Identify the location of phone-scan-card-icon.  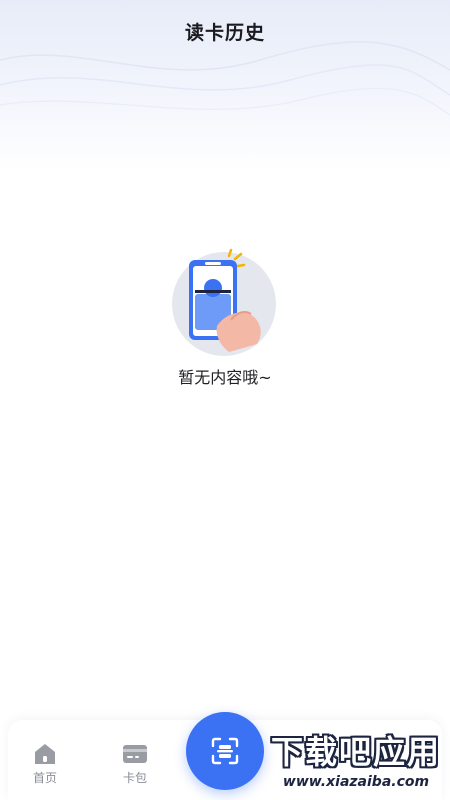
(225, 303).